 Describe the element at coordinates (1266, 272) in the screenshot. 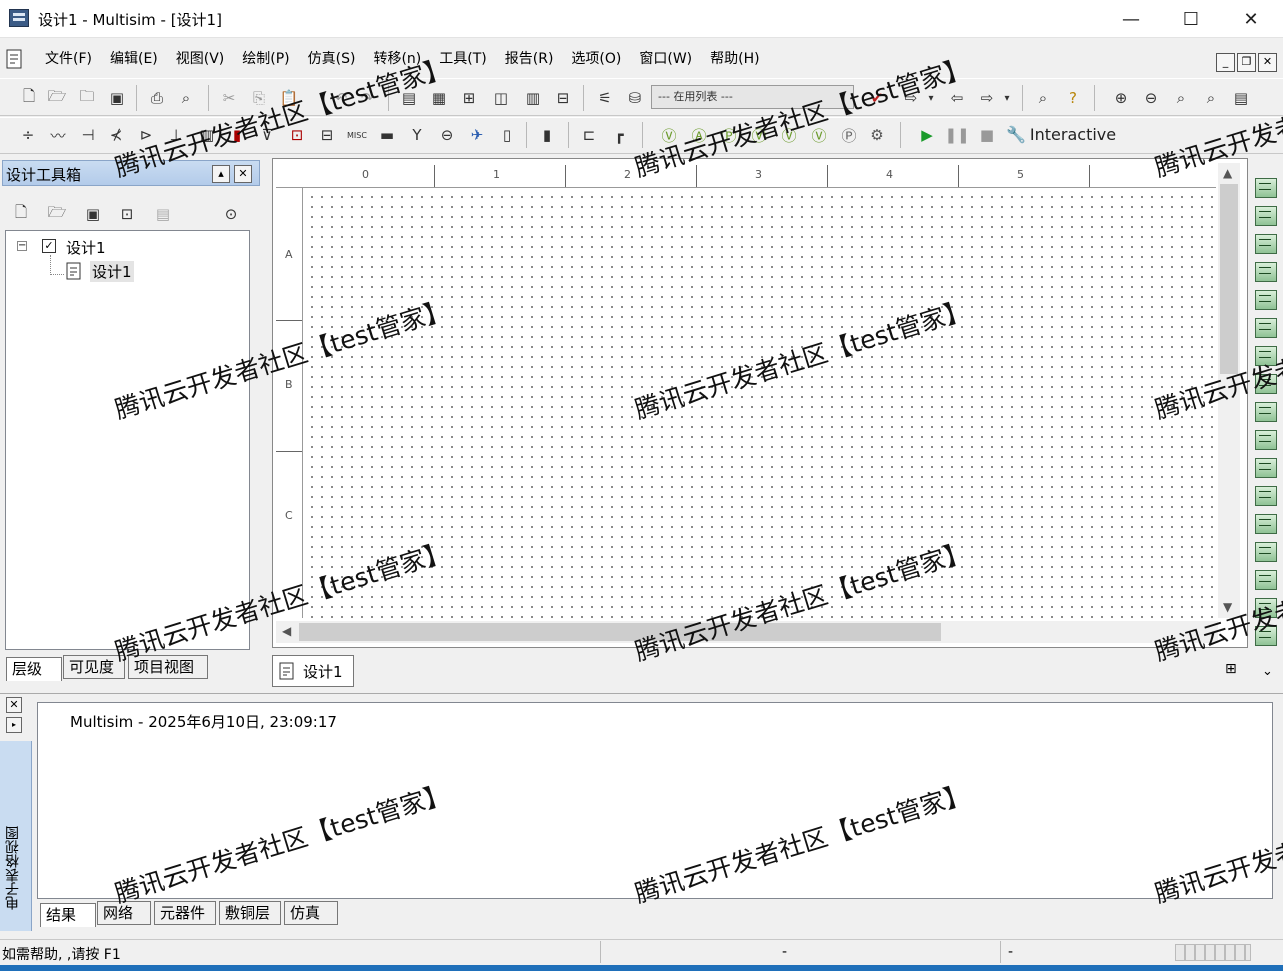

I see `oscilloscope-icon` at that location.